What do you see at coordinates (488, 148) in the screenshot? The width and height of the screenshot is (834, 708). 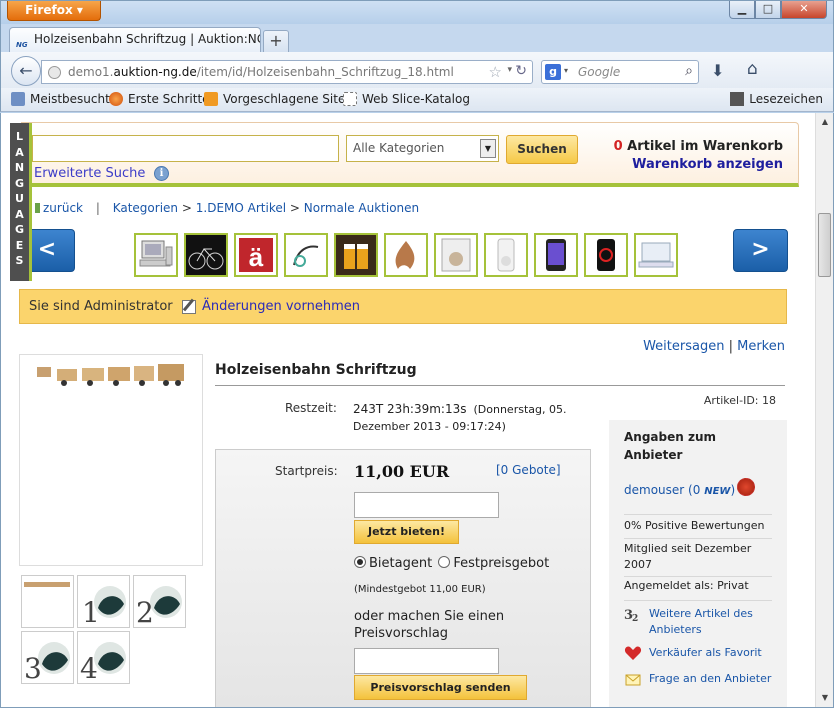 I see `chevron-down-icon: ▼` at bounding box center [488, 148].